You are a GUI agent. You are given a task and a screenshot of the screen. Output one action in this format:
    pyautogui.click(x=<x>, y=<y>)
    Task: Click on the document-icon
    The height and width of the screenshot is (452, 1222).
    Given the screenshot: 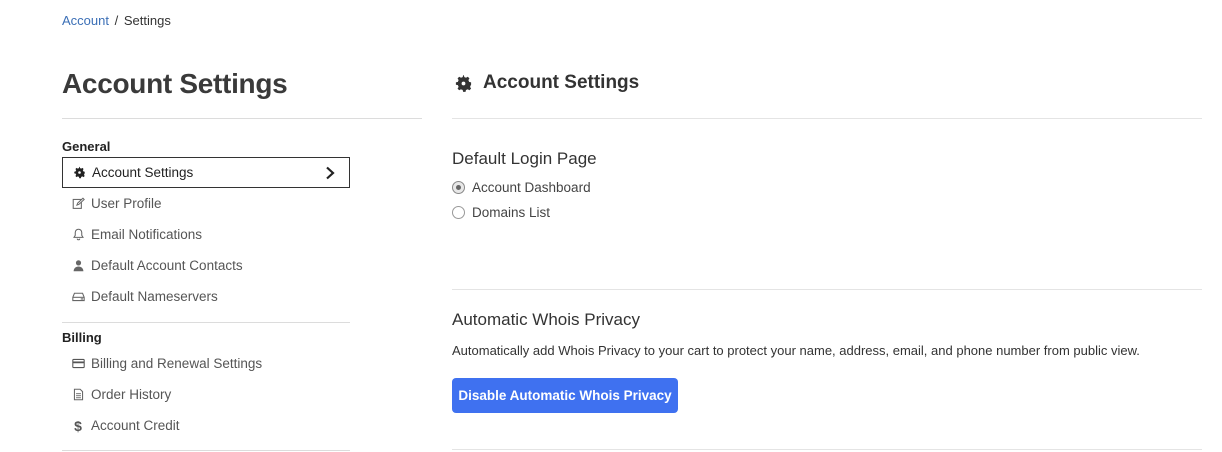 What is the action you would take?
    pyautogui.click(x=78, y=395)
    